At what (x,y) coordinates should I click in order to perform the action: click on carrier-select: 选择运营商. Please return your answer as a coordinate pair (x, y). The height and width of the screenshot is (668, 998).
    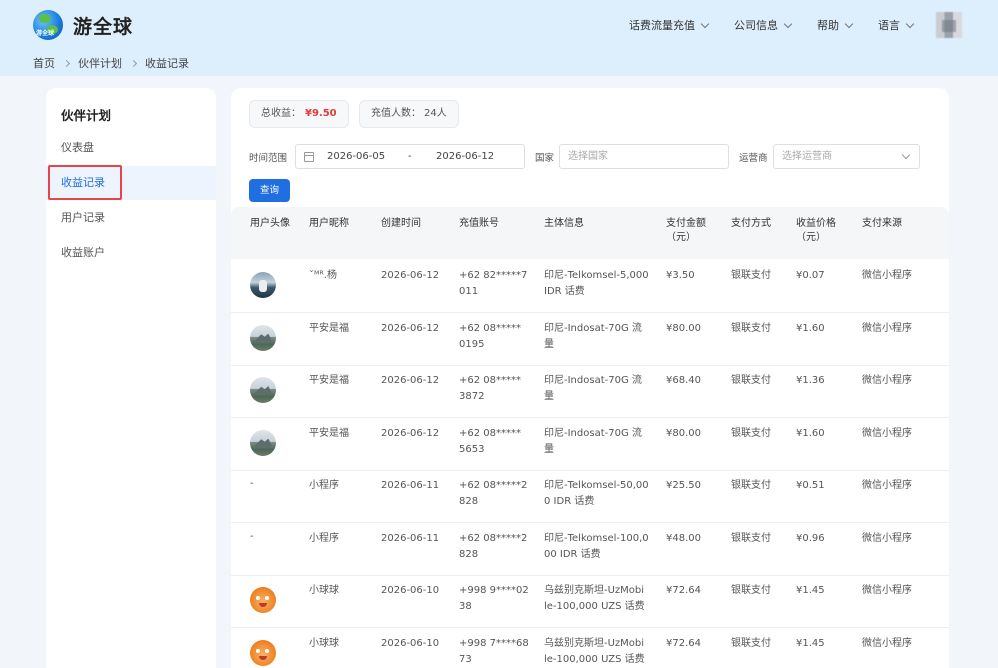
    Looking at the image, I should click on (846, 156).